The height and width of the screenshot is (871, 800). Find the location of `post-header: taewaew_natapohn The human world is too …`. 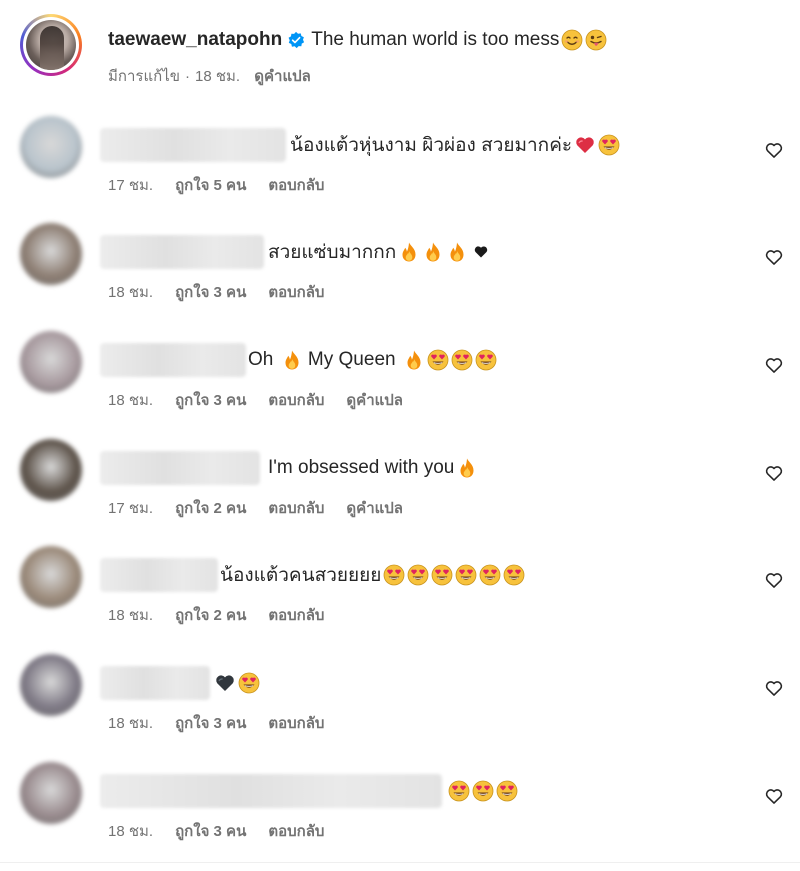

post-header: taewaew_natapohn The human world is too … is located at coordinates (400, 50).